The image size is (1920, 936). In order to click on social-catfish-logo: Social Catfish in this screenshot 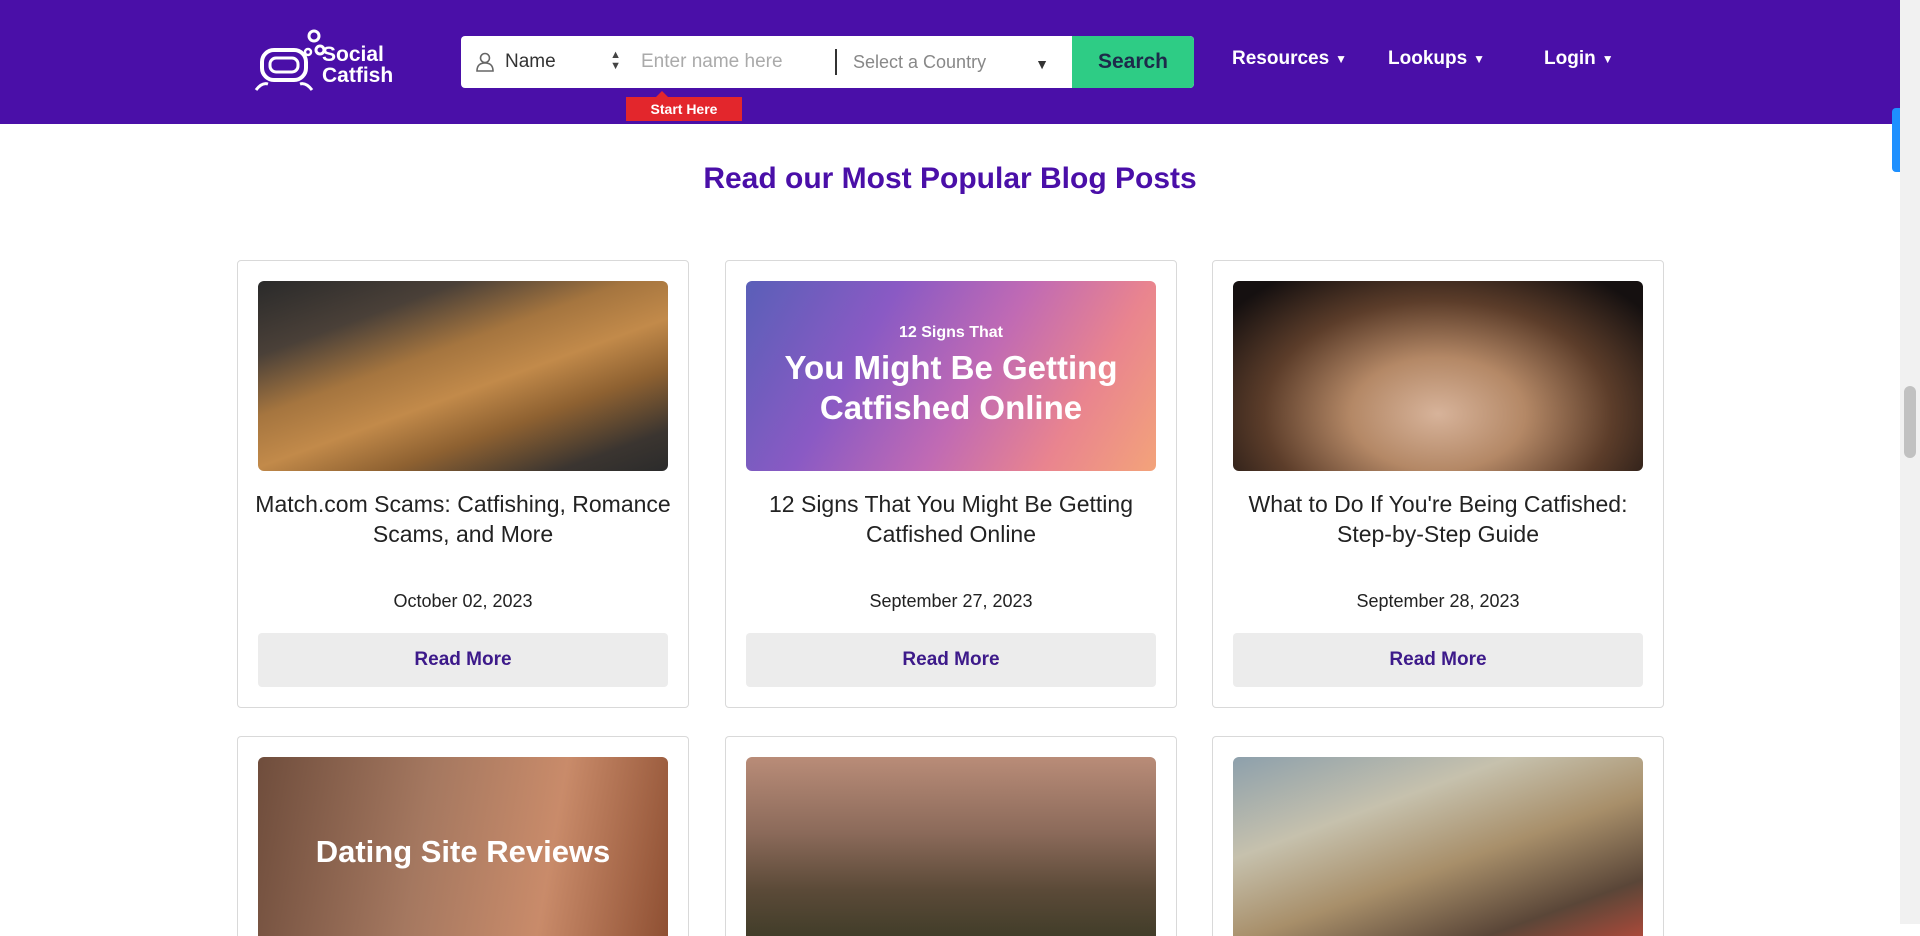, I will do `click(332, 60)`.